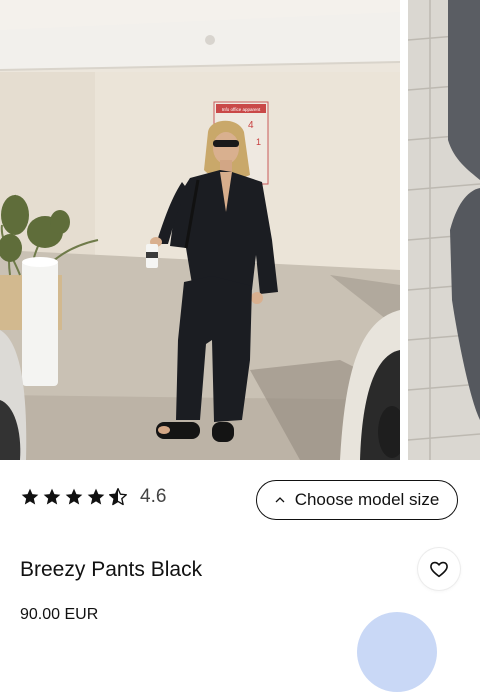 The image size is (480, 692). Describe the element at coordinates (118, 497) in the screenshot. I see `half-star-icon` at that location.